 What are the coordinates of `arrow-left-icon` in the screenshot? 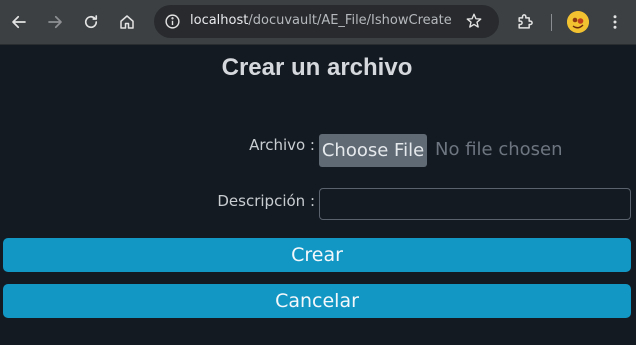 It's located at (19, 22).